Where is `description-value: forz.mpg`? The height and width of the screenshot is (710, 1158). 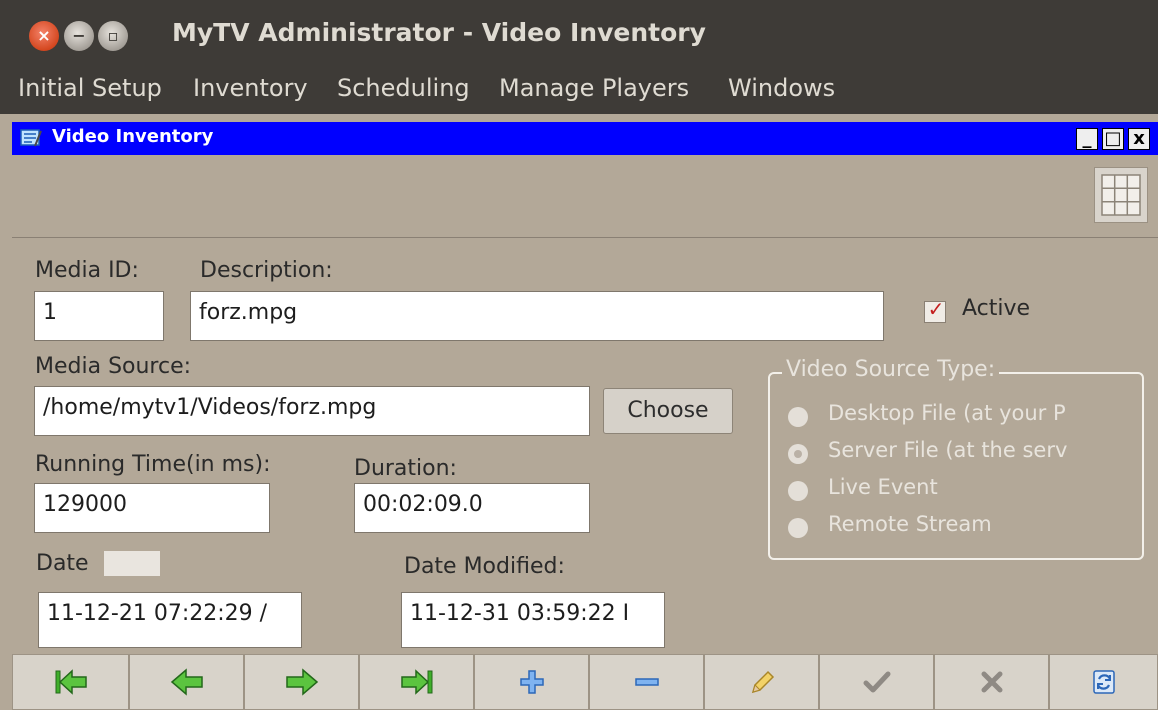 description-value: forz.mpg is located at coordinates (248, 312).